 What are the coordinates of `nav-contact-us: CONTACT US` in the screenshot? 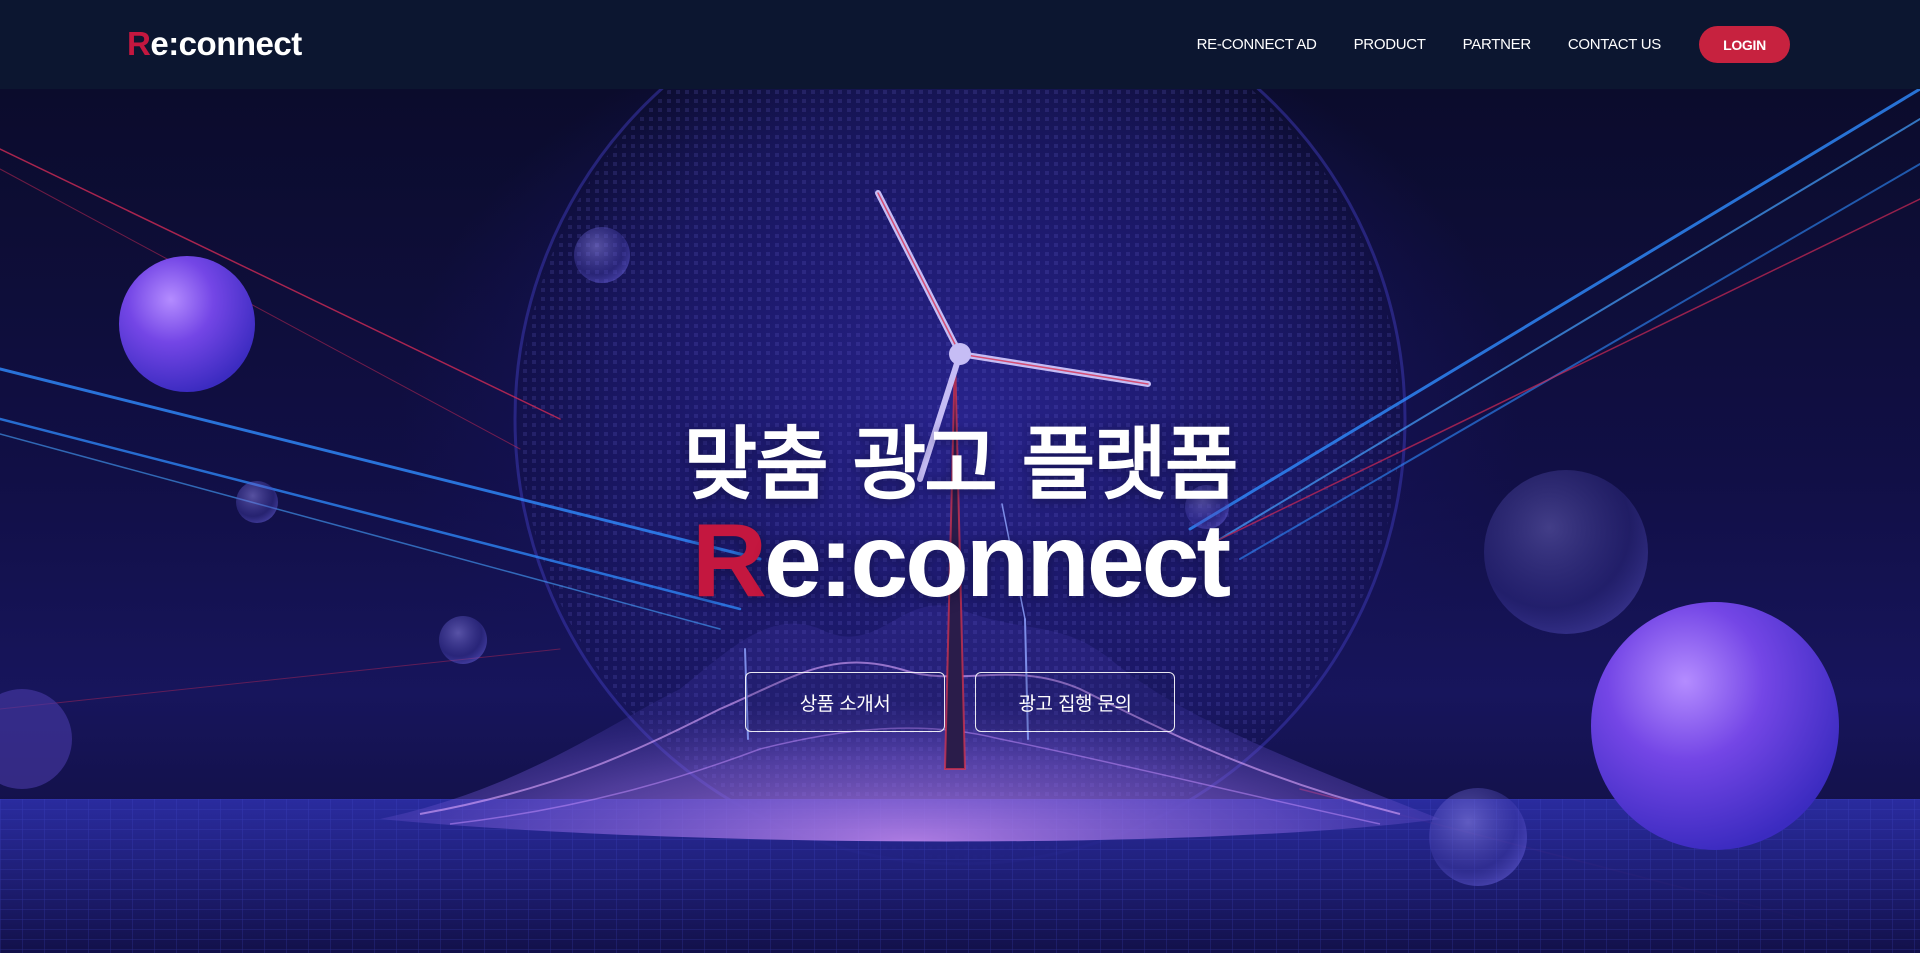 It's located at (1614, 44).